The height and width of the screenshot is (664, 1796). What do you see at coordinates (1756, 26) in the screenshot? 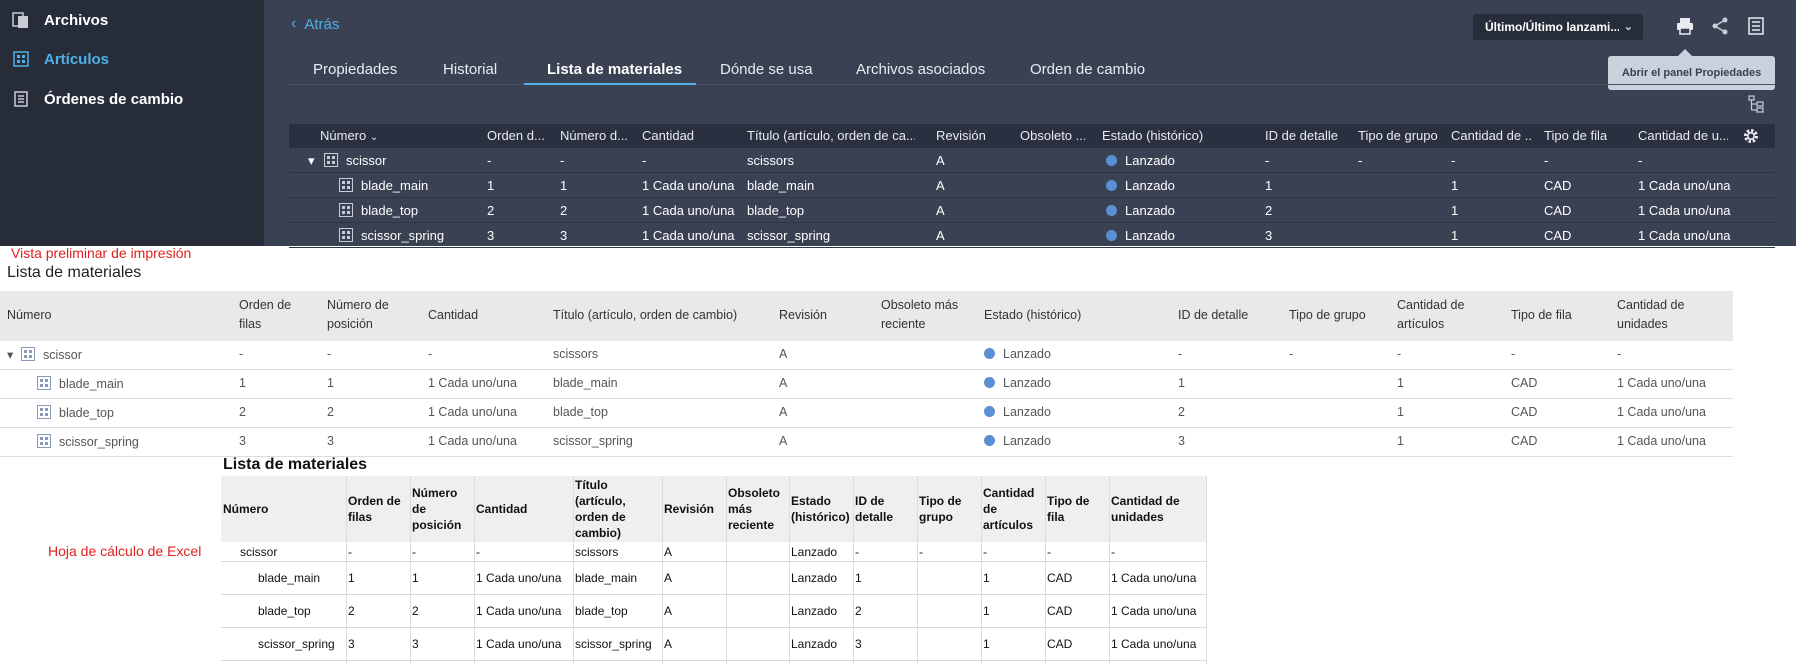
I see `properties-panel-icon` at bounding box center [1756, 26].